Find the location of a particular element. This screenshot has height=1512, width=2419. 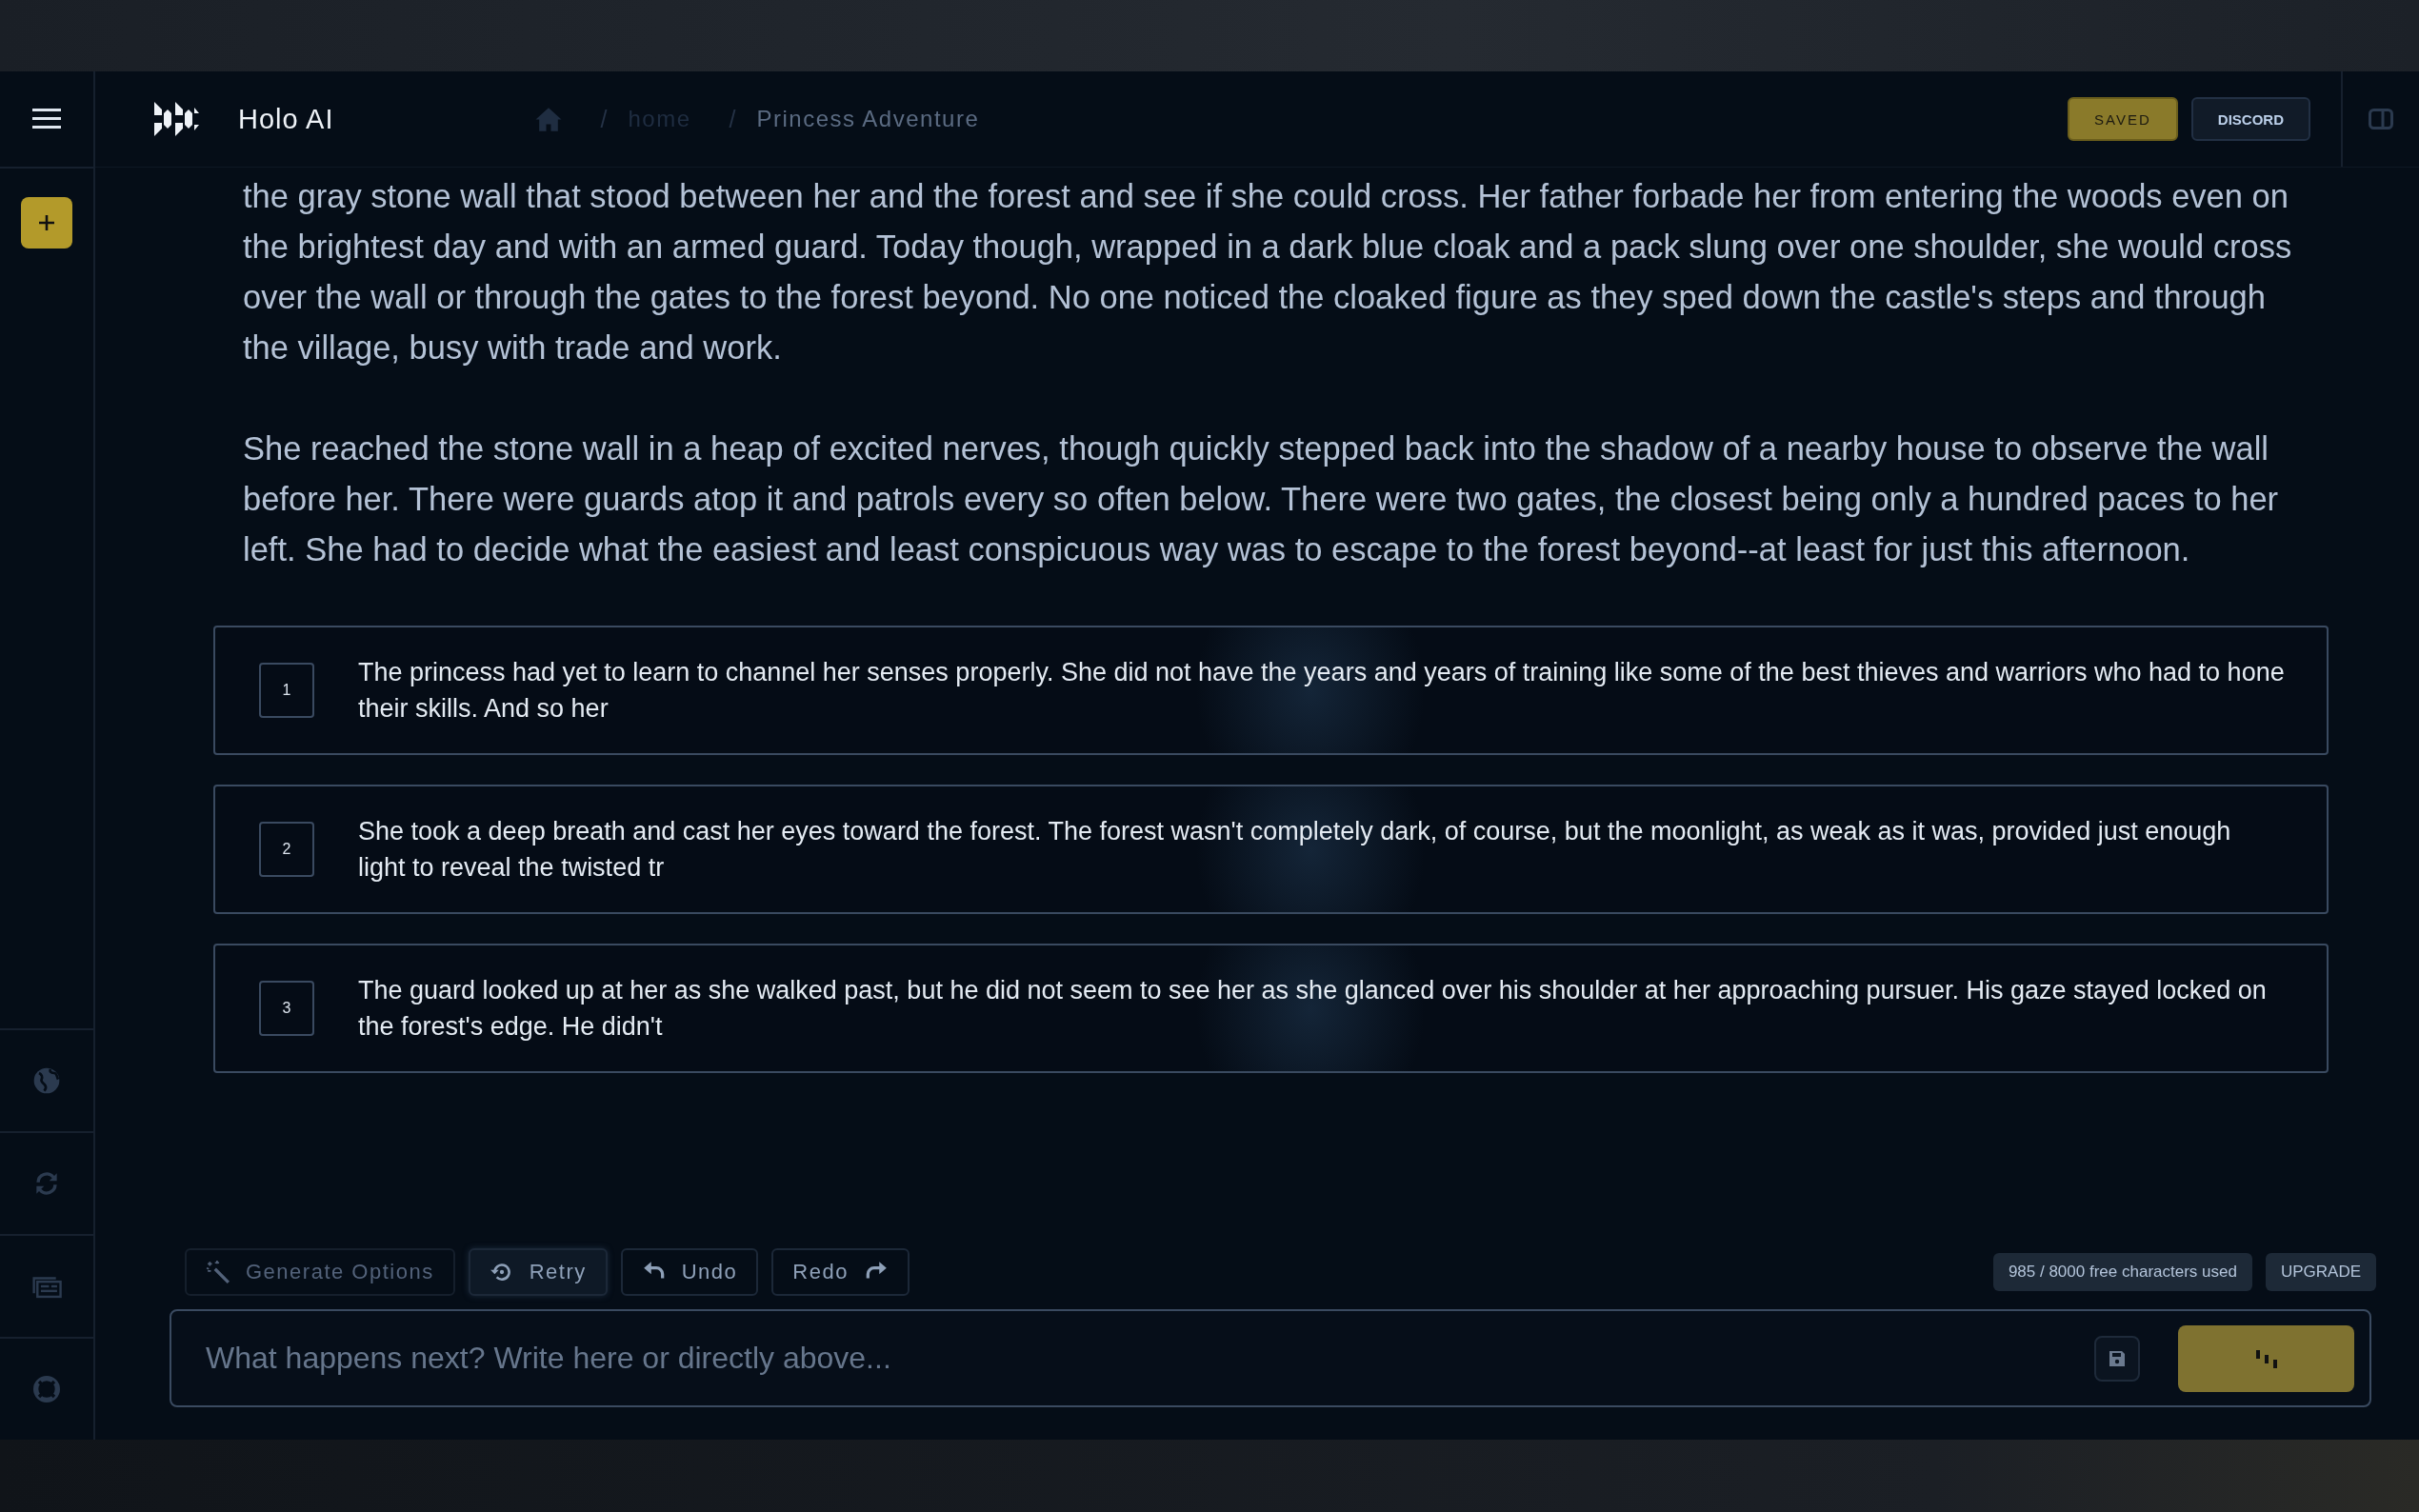

story-paragraph: She reached the stone wall in a heap of excited nerves, though quickly stepped back into the shadow of a nearby house to observe the wall before her. There were guards atop it and patrols every so often below. There were two gates, the closest being only a hundred paces to her left. She had to decide what the easiest and least conspicuous way was to escape to the forest beyond--at least for just this afternoon. is located at coordinates (1261, 499).